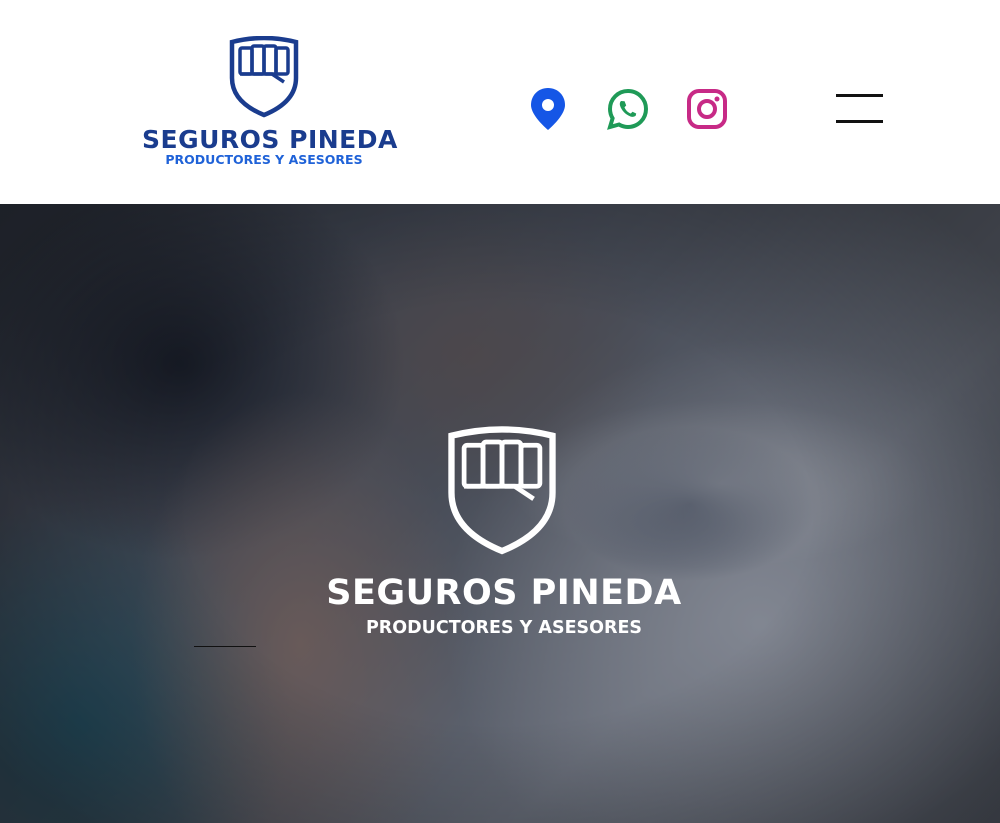 Image resolution: width=1000 pixels, height=823 pixels. What do you see at coordinates (270, 139) in the screenshot?
I see `logo-brand-text: SEGUROS PINEDA` at bounding box center [270, 139].